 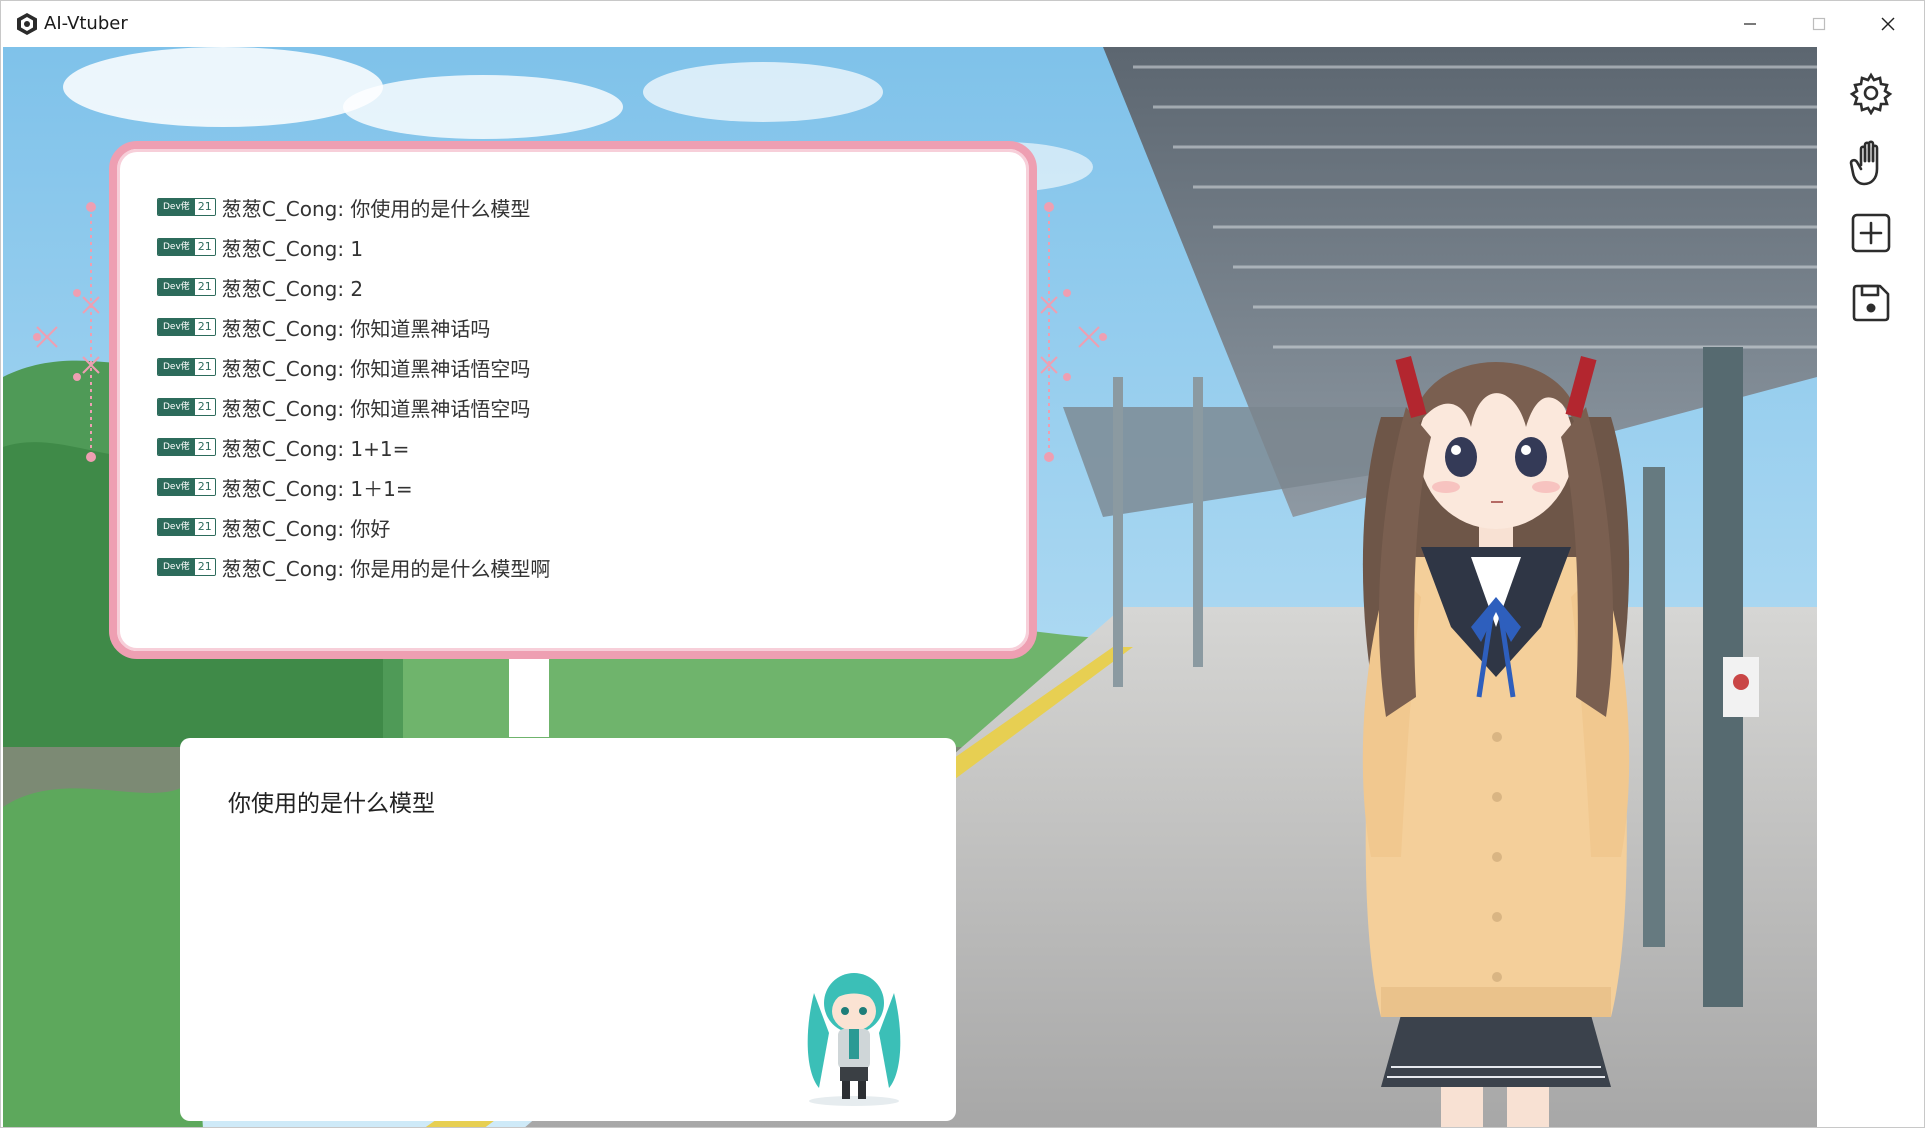 What do you see at coordinates (587, 447) in the screenshot?
I see `danmaku-item: Dev佬 21 葱葱C_Cong: 1+1=` at bounding box center [587, 447].